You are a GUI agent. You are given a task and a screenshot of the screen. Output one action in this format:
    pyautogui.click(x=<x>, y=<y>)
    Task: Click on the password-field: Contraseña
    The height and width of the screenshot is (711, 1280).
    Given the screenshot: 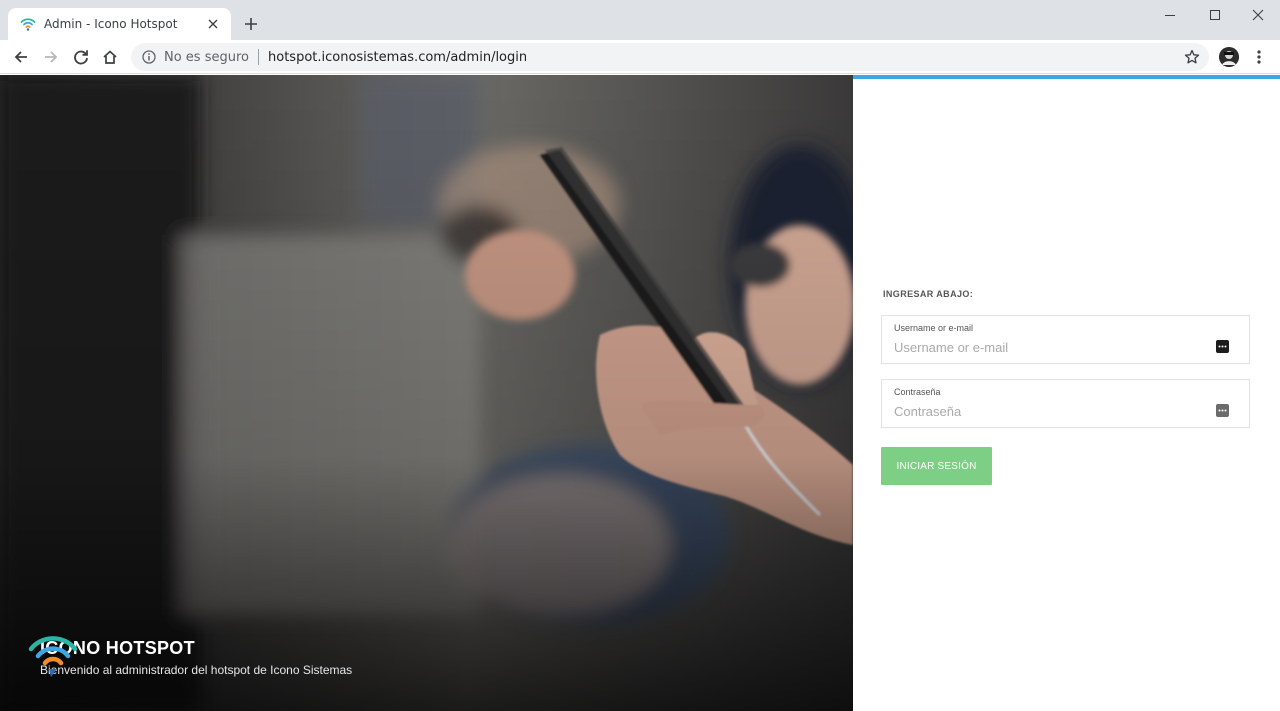 What is the action you would take?
    pyautogui.click(x=1065, y=403)
    